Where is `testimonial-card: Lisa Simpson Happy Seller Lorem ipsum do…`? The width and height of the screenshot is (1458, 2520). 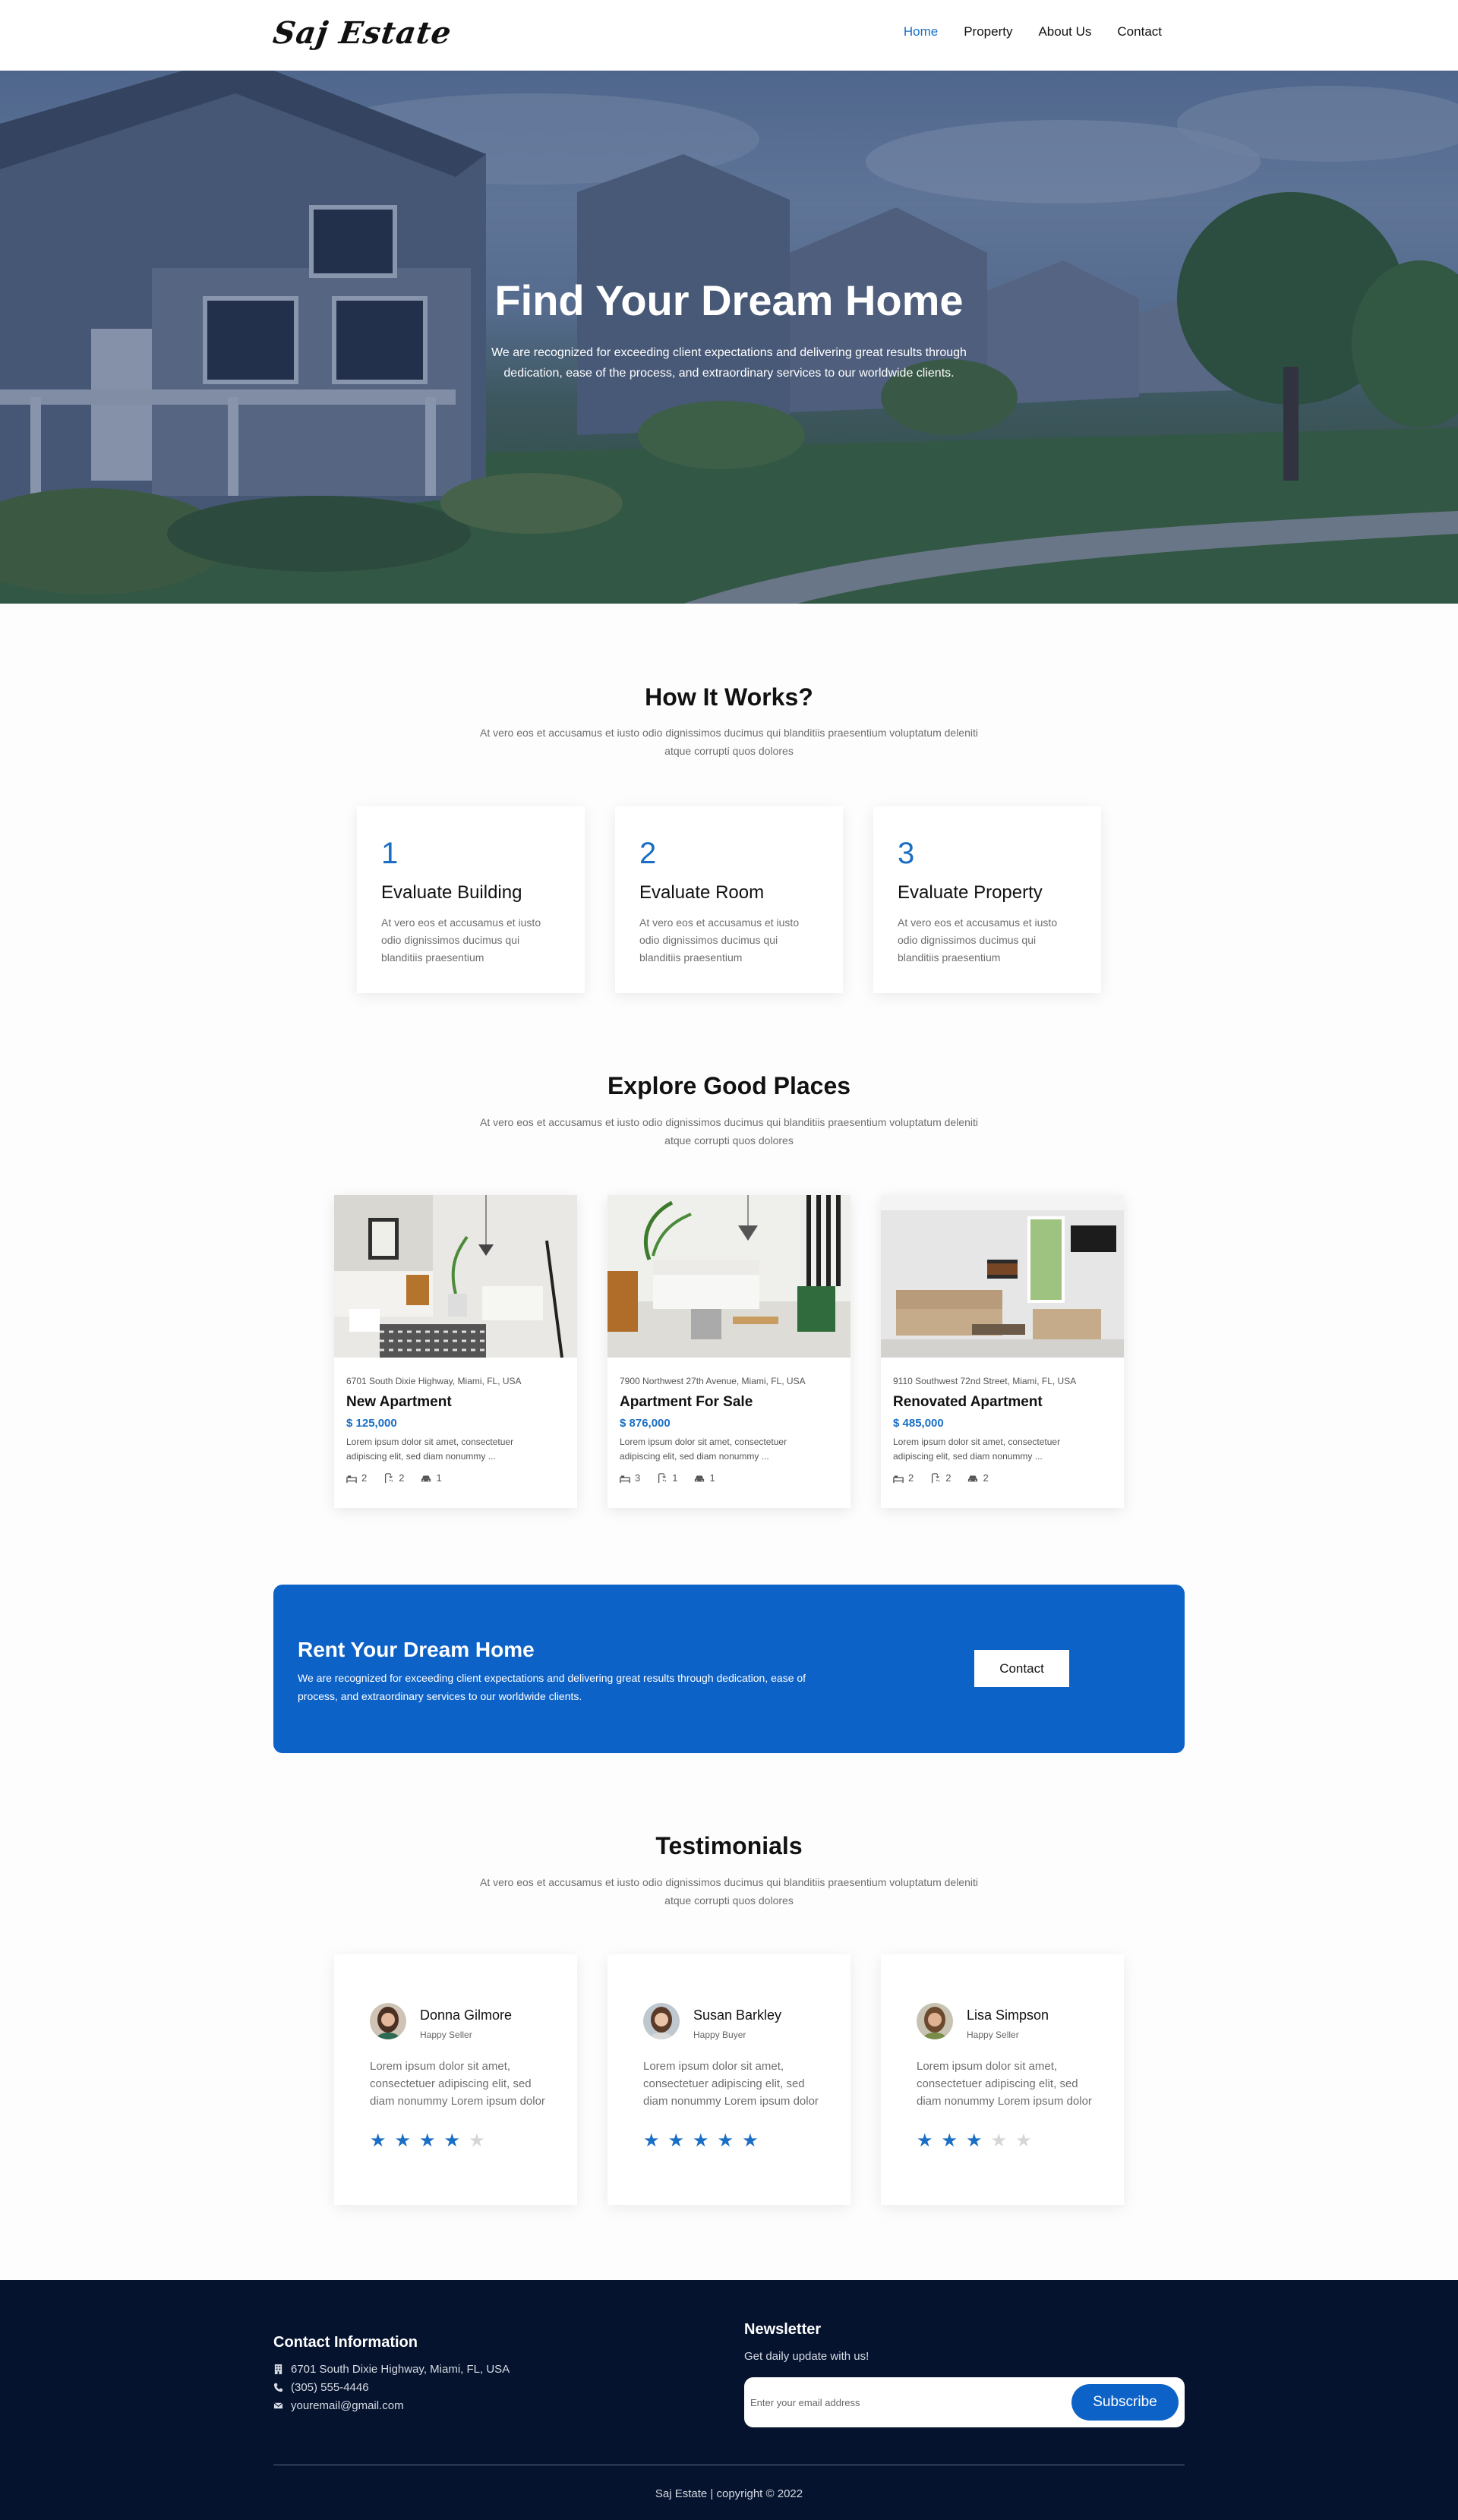 testimonial-card: Lisa Simpson Happy Seller Lorem ipsum do… is located at coordinates (1003, 2079).